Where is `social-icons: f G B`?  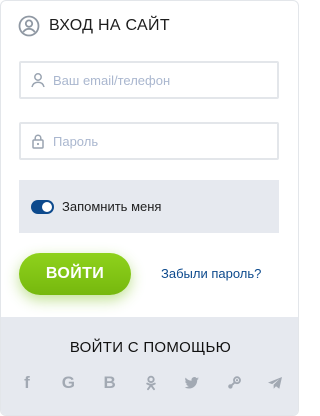
social-icons: f G B is located at coordinates (151, 383).